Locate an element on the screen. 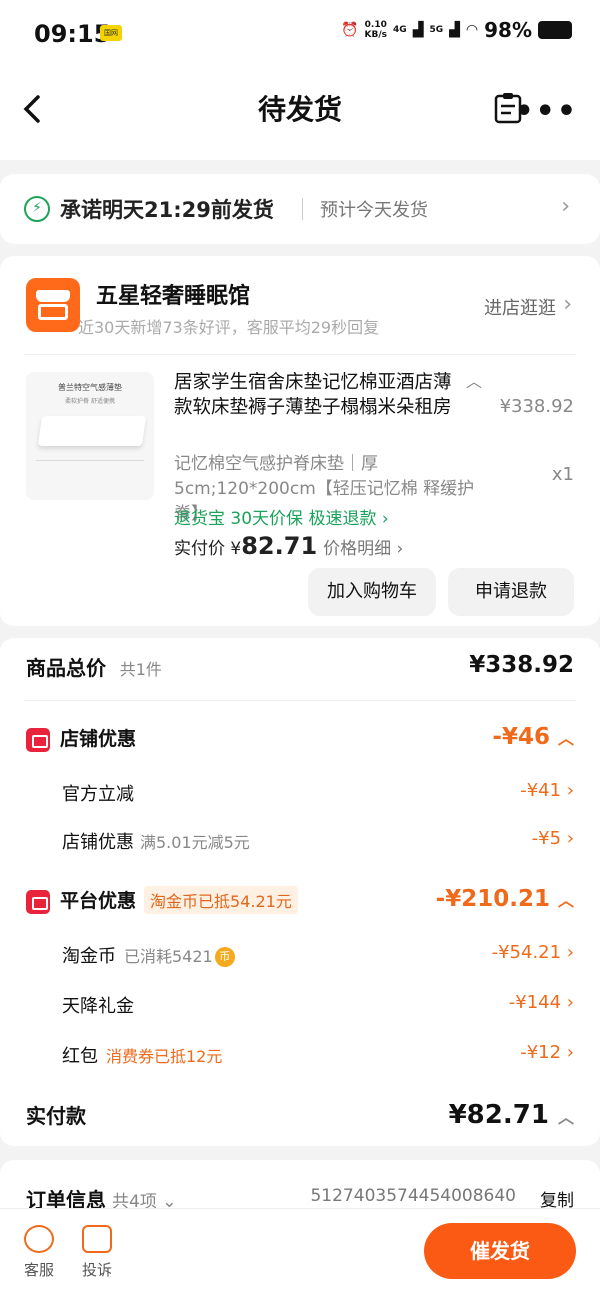  signal-bars-icon: ▟ is located at coordinates (418, 30).